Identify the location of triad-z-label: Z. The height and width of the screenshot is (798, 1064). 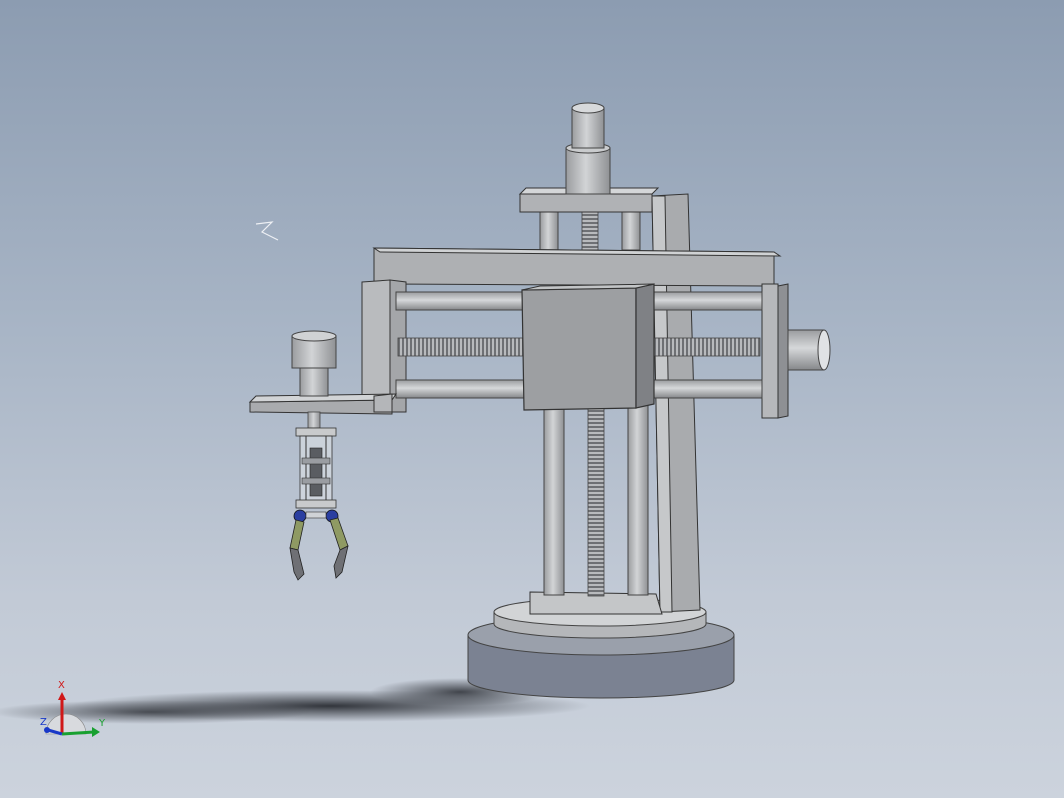
(43, 722).